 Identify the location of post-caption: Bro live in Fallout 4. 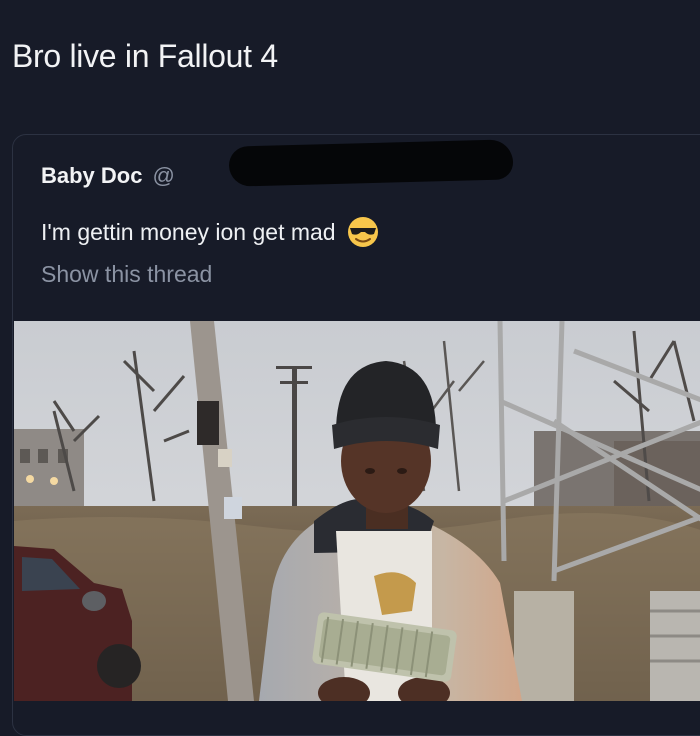
(145, 56).